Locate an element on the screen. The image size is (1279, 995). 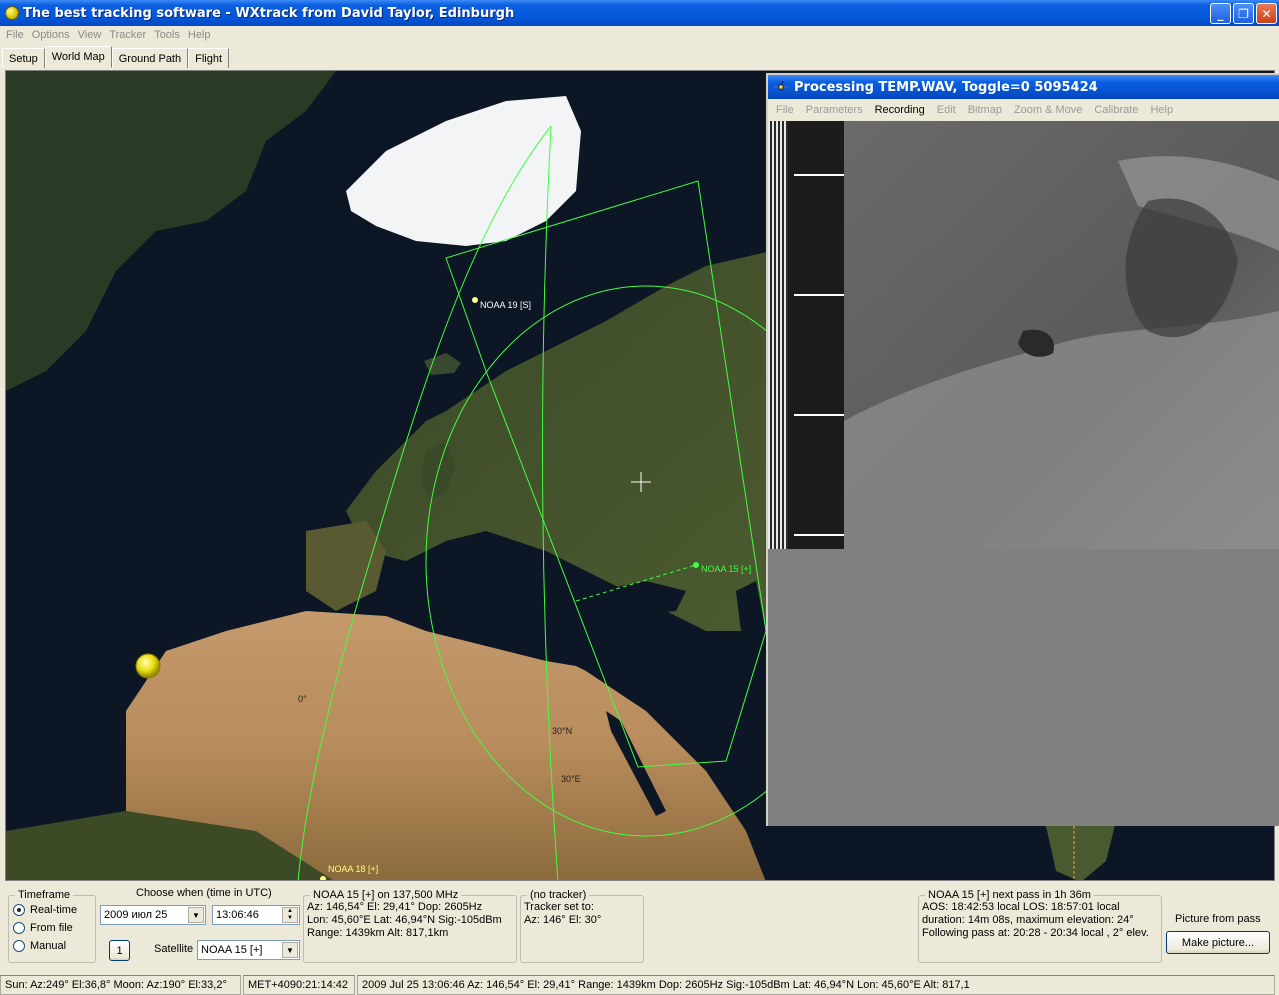
satellite-info-line: Lon: 45,60°E Lat: 46,94°N Sig:-105dBm is located at coordinates (404, 920).